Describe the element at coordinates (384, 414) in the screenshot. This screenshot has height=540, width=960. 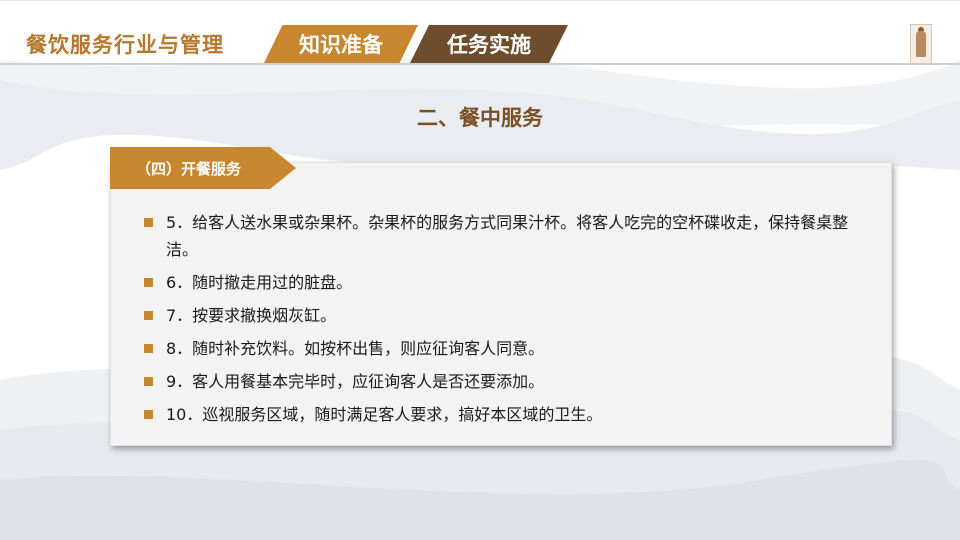
I see `list-item-text: 10．巡视服务区域，随时满足客人要求，搞好本区域的卫生。` at that location.